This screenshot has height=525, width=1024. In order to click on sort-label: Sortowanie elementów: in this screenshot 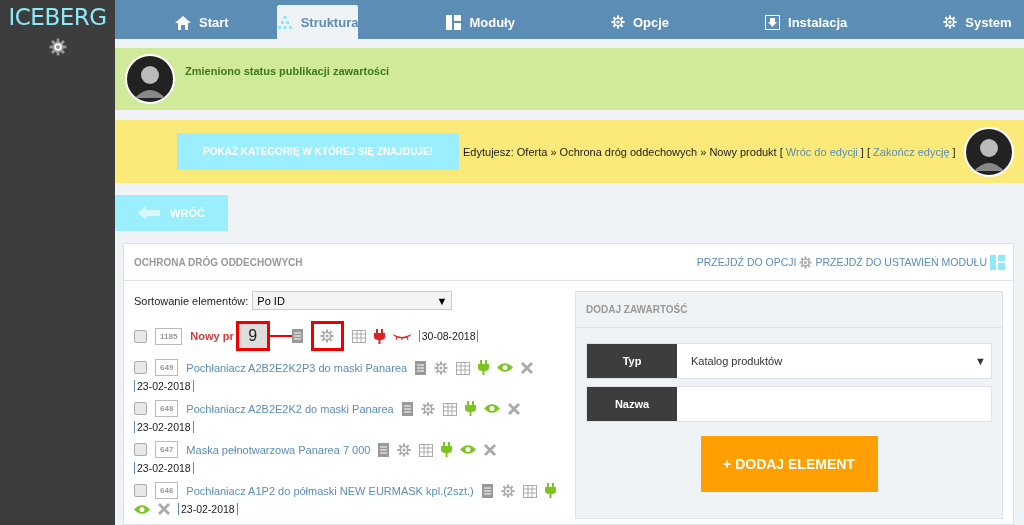, I will do `click(191, 300)`.